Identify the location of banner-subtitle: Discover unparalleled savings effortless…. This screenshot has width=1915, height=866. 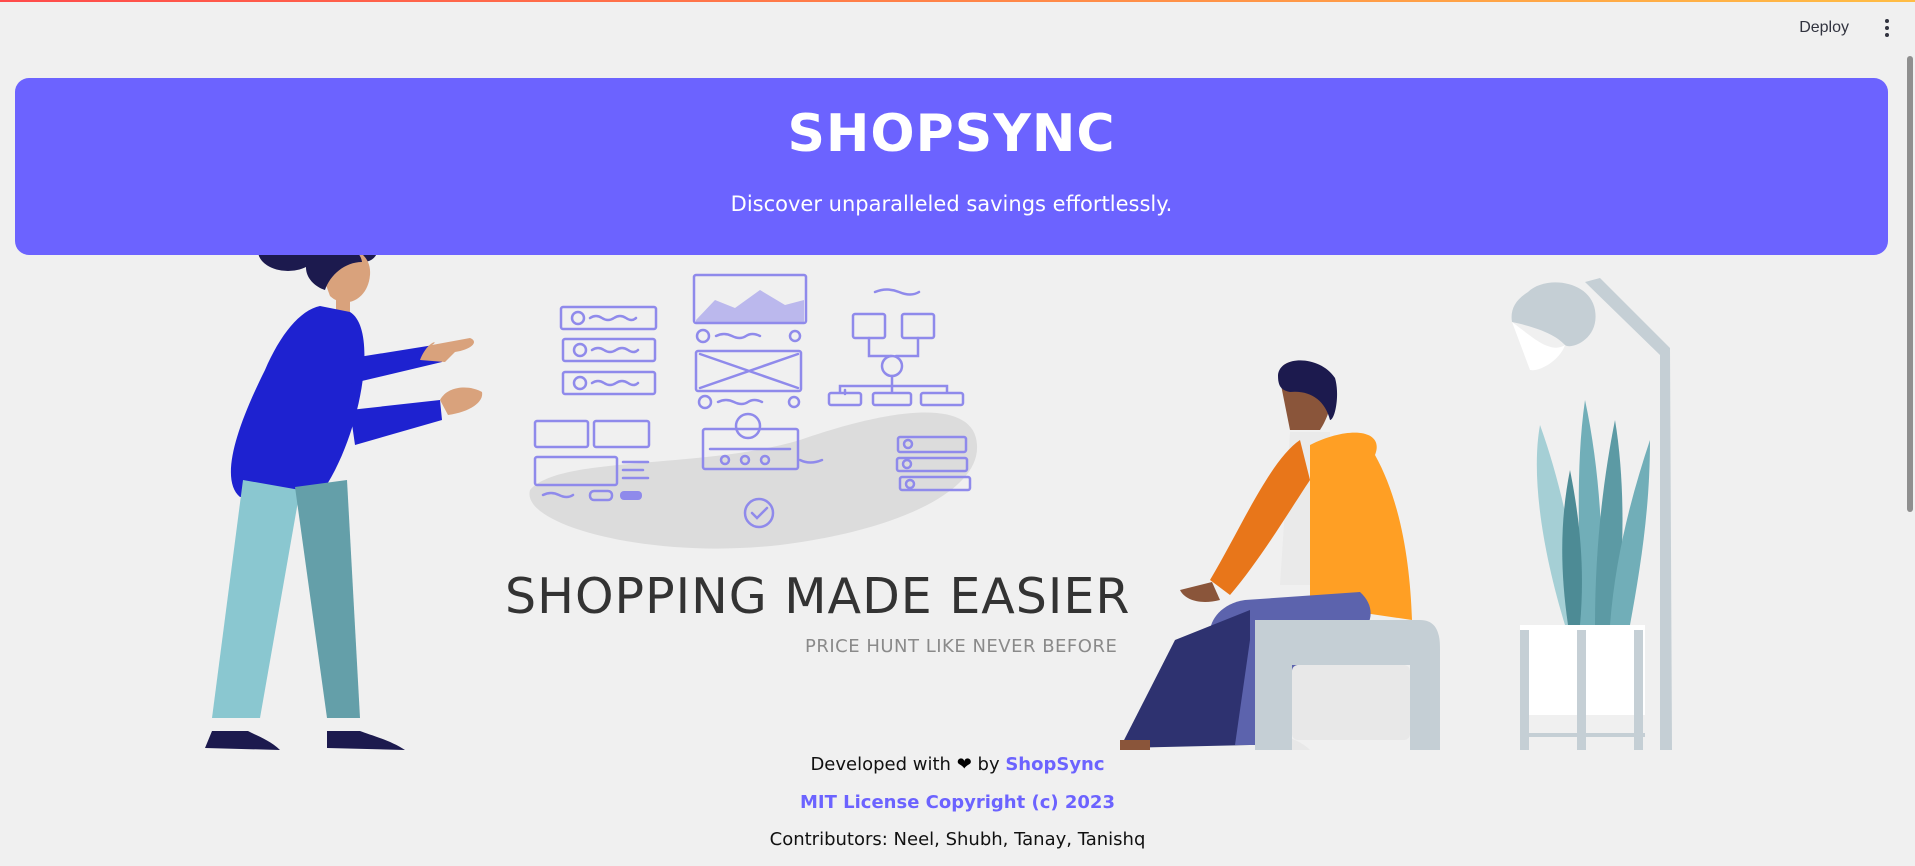
(951, 204).